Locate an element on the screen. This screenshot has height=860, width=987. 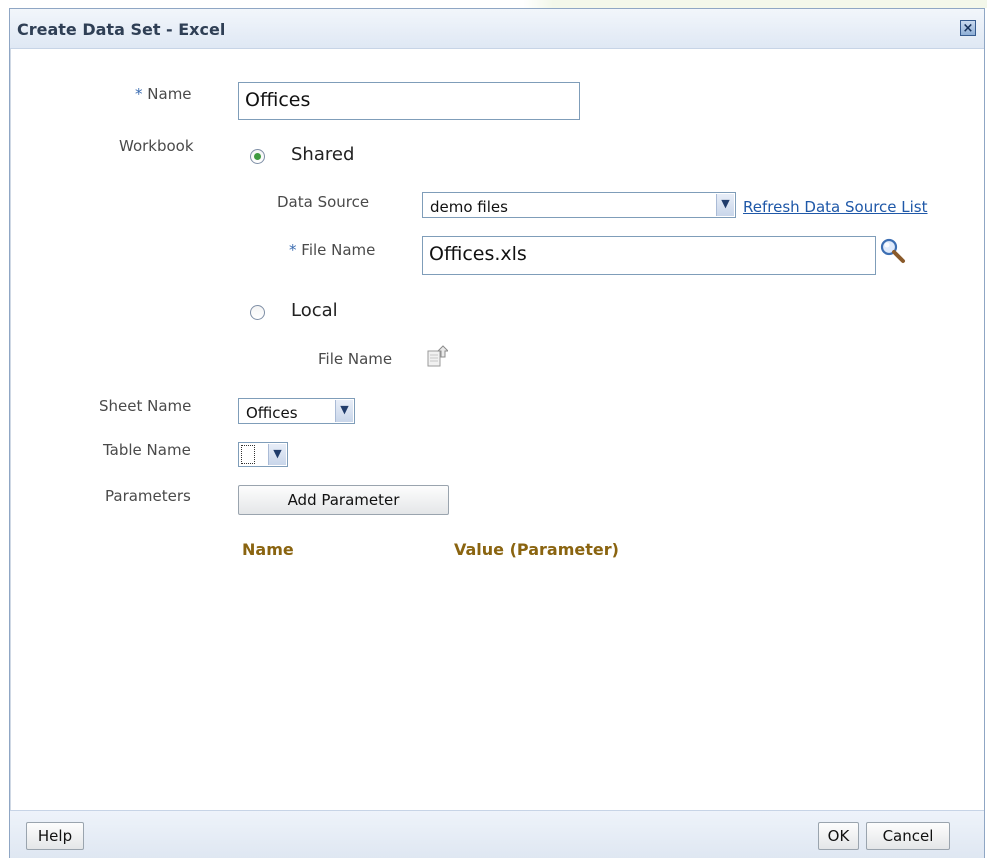
workbook-label: Workbook is located at coordinates (156, 146).